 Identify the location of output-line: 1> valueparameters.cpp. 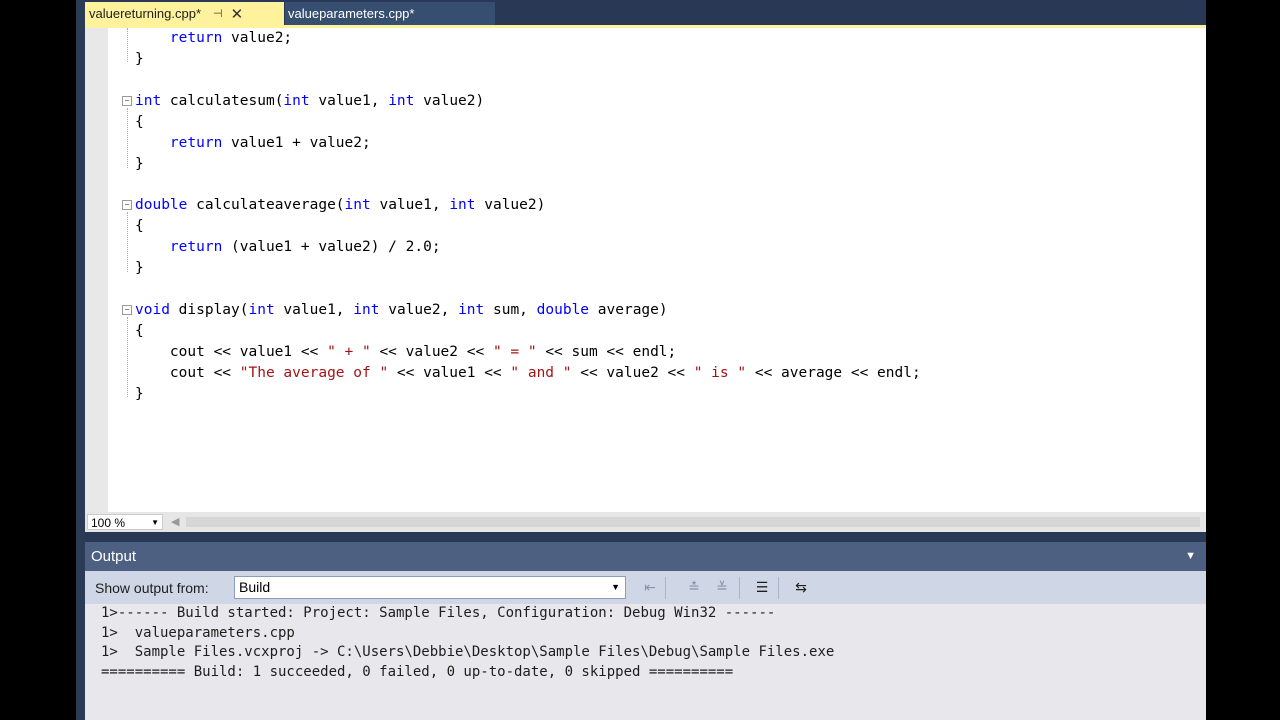
(198, 632).